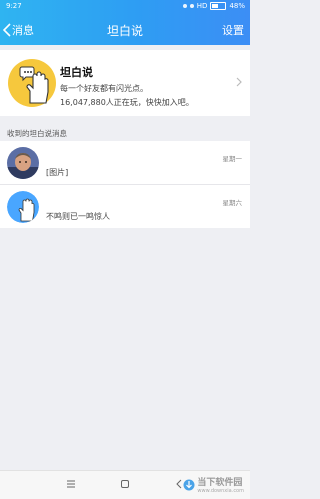 The height and width of the screenshot is (499, 320). Describe the element at coordinates (127, 102) in the screenshot. I see `feature-player-count: 16,047,880人正在玩，快快加入吧。` at that location.